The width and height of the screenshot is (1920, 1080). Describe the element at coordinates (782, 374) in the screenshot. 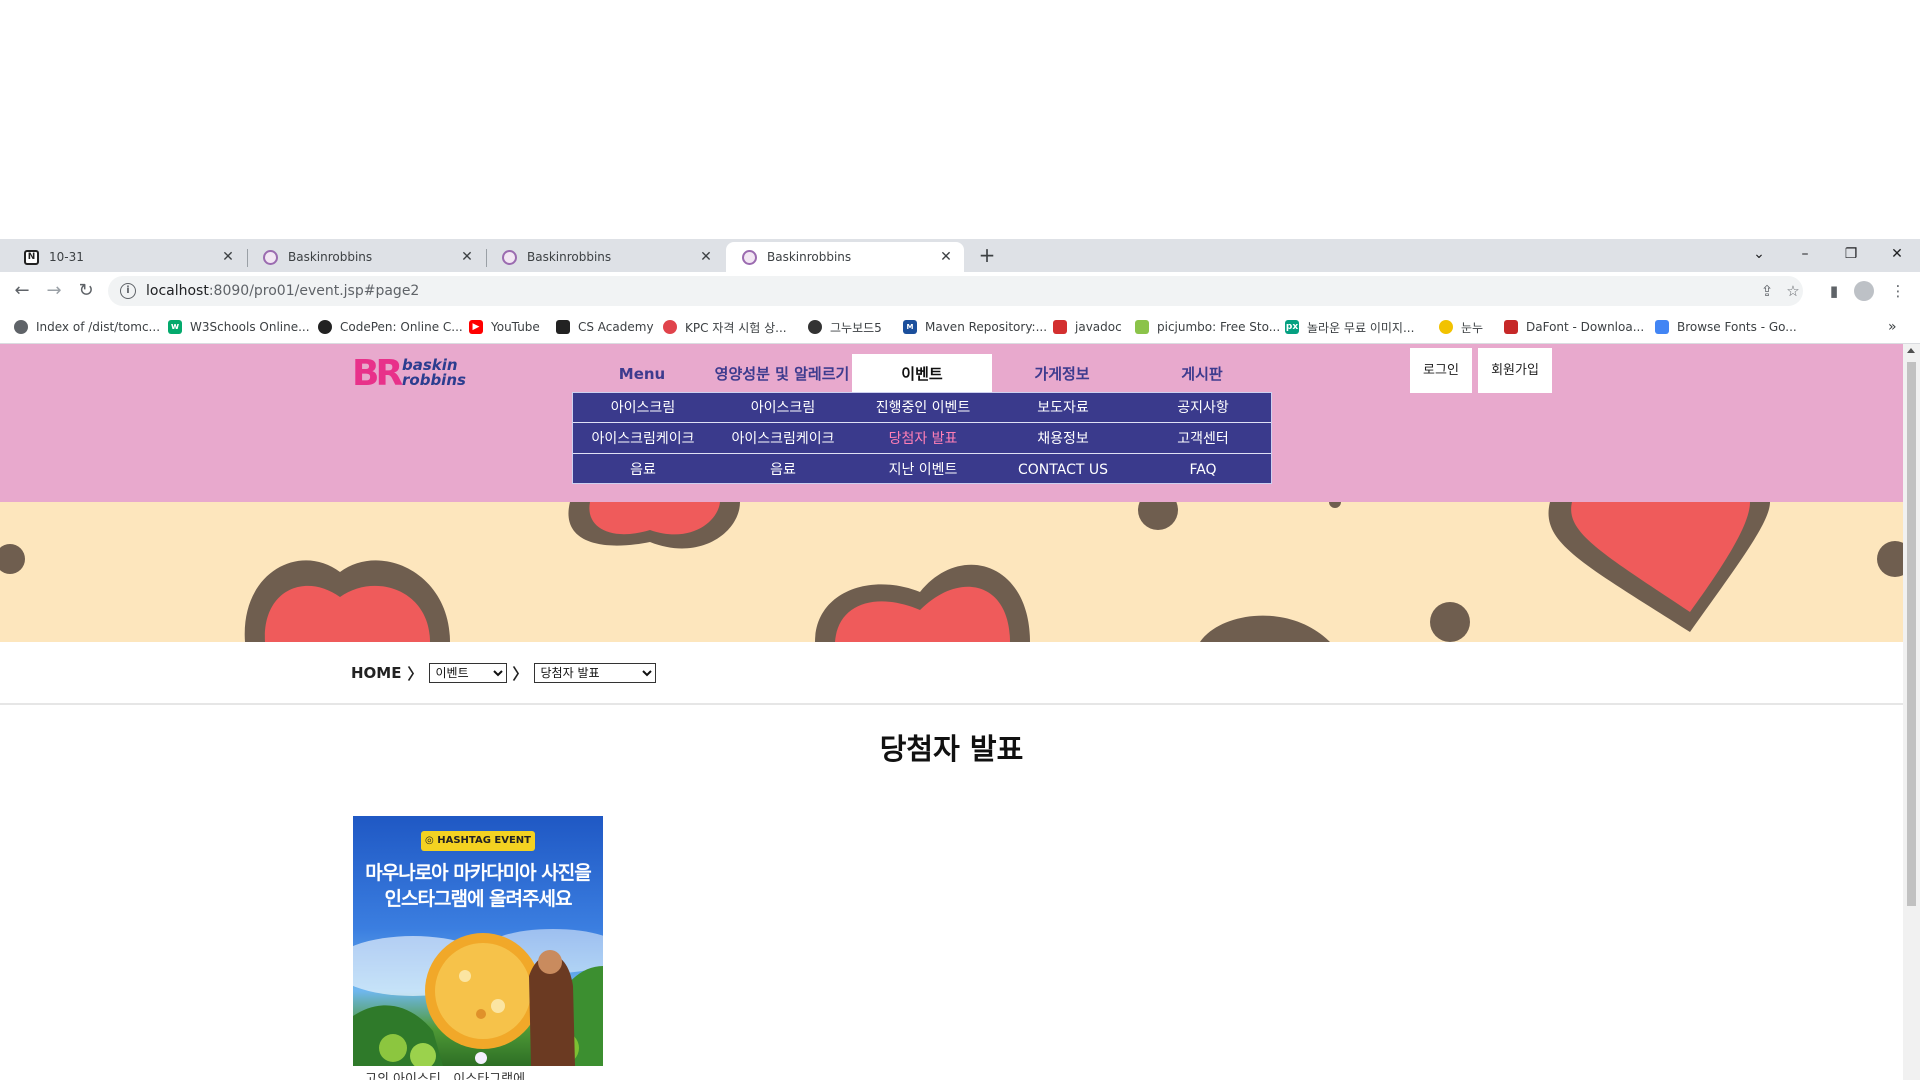

I see `nav-nutrition-allergy: 영양성분 및 알레르기` at that location.